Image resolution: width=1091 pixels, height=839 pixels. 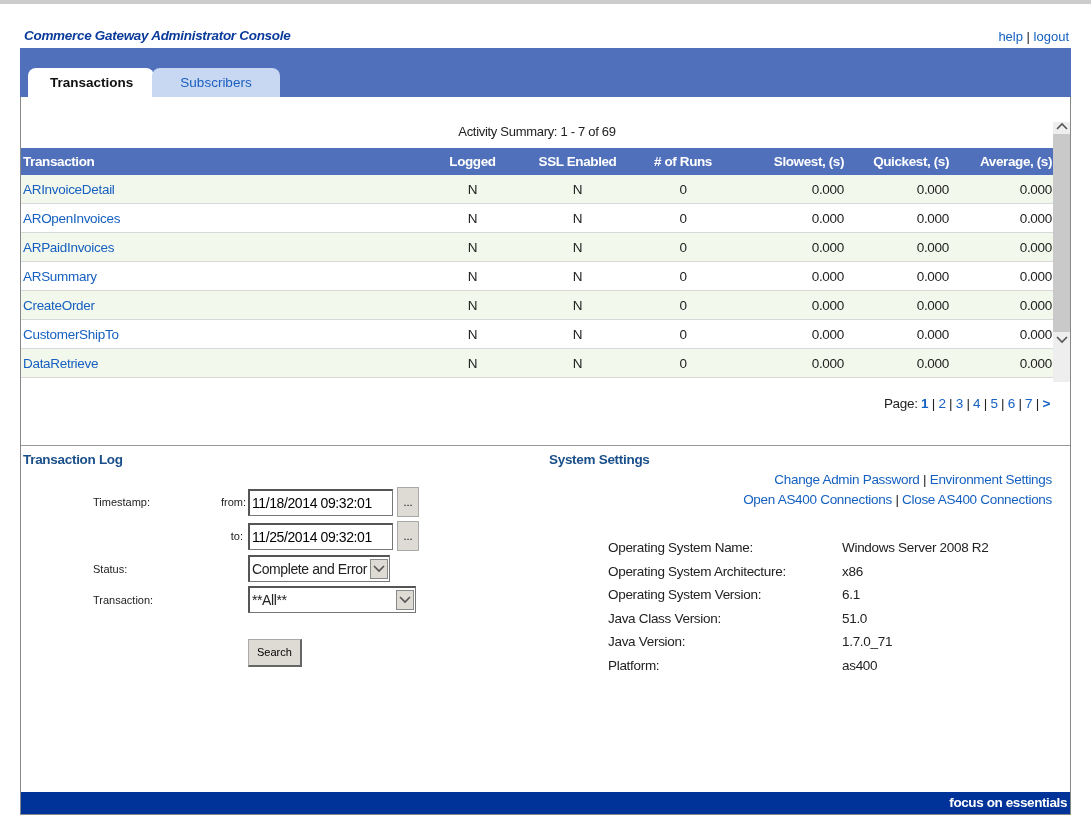 I want to click on transaction-link: ARSummary, so click(x=60, y=276).